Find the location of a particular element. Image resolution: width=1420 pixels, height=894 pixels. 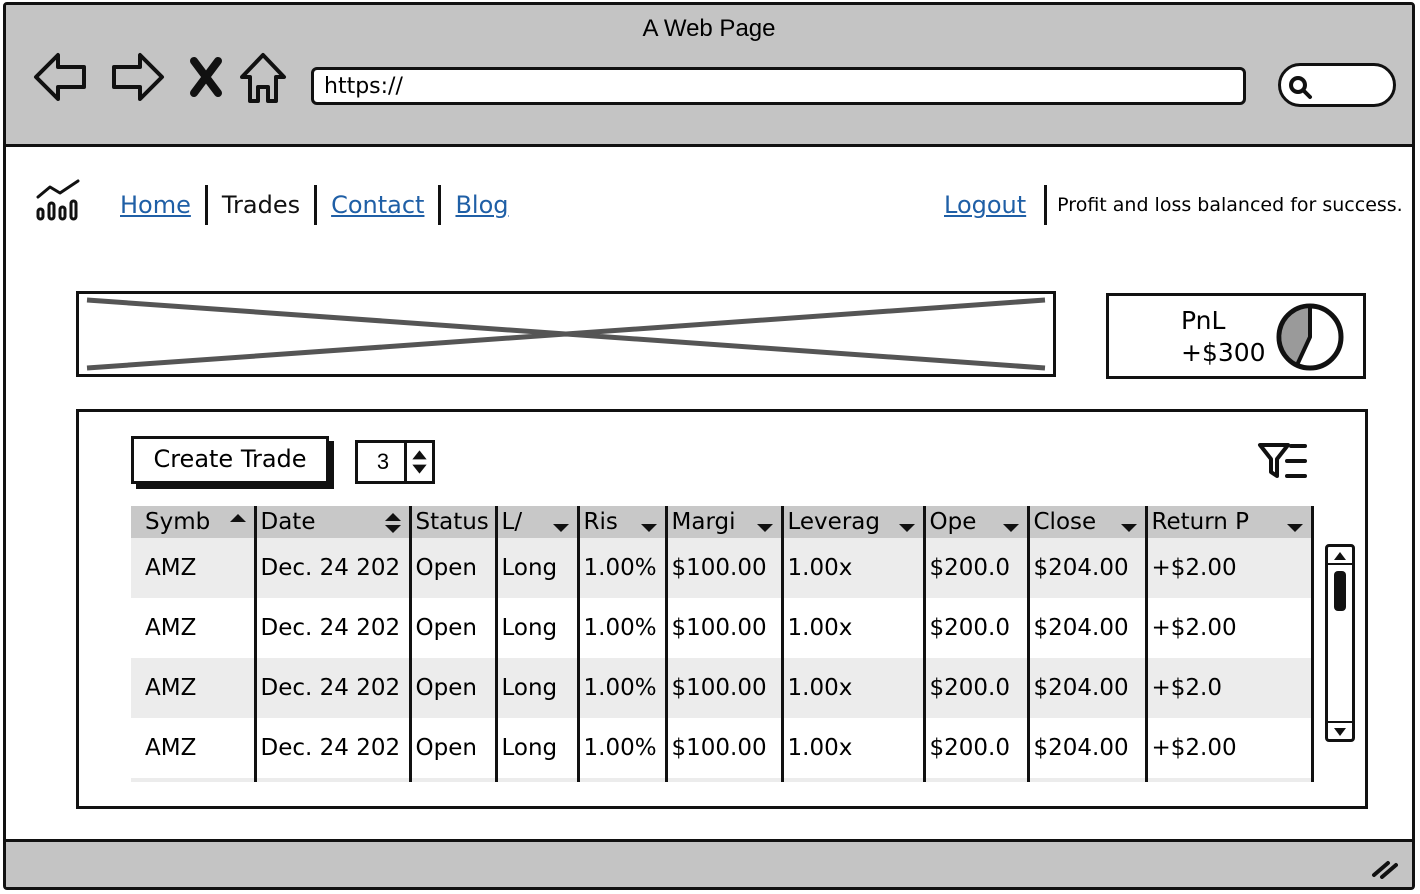

column-header-long-short: L/ is located at coordinates (538, 522).